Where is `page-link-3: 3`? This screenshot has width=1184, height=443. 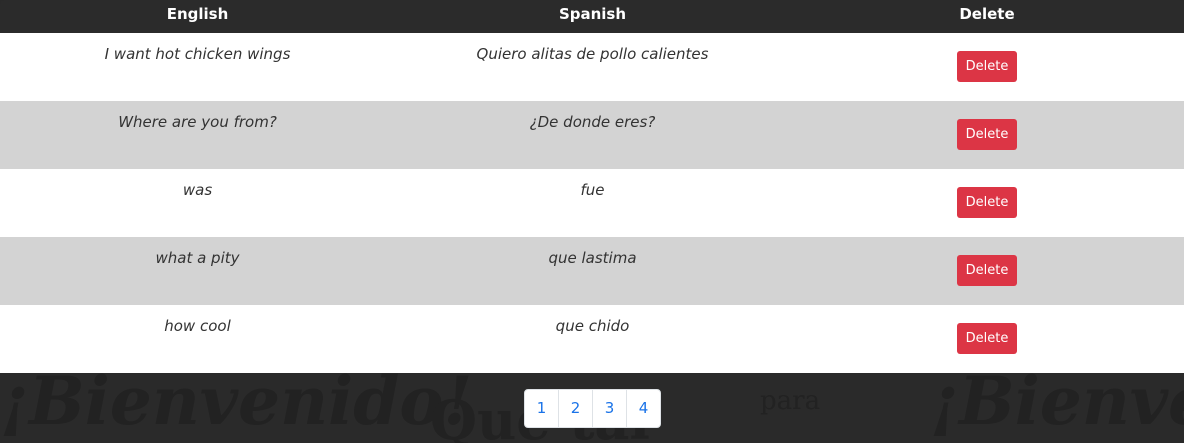 page-link-3: 3 is located at coordinates (610, 408).